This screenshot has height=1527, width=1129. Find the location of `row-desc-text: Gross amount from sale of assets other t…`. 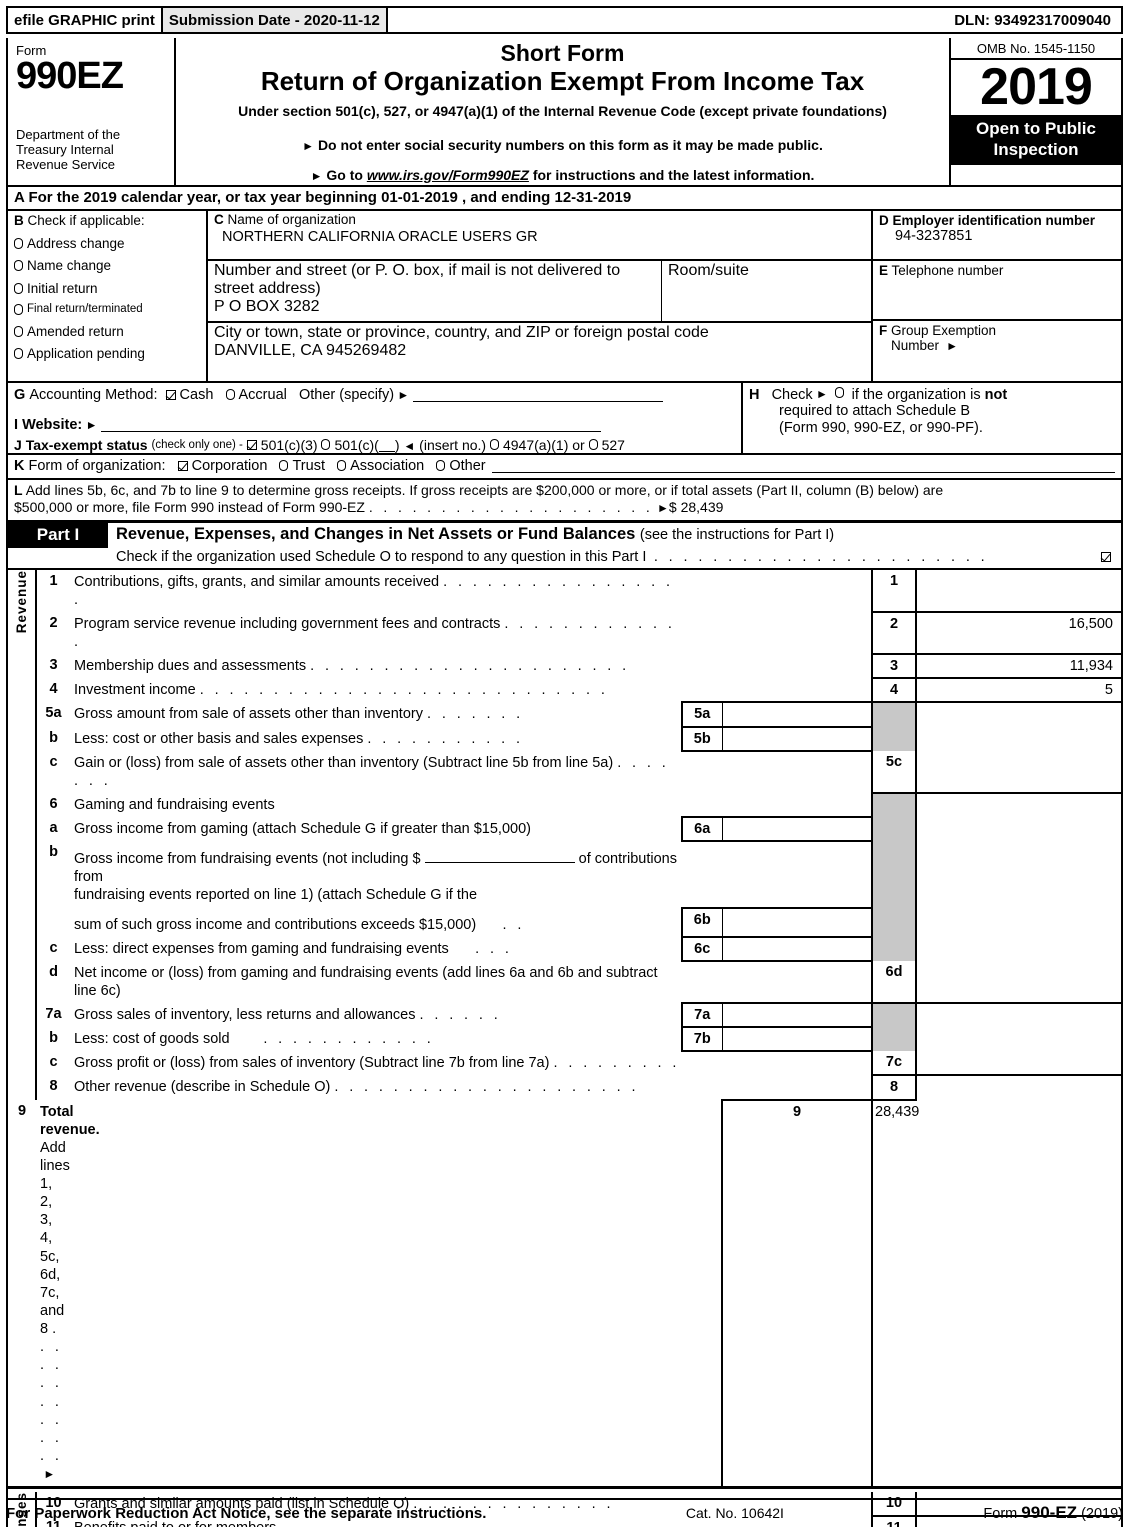

row-desc-text: Gross amount from sale of assets other t… is located at coordinates (248, 714).